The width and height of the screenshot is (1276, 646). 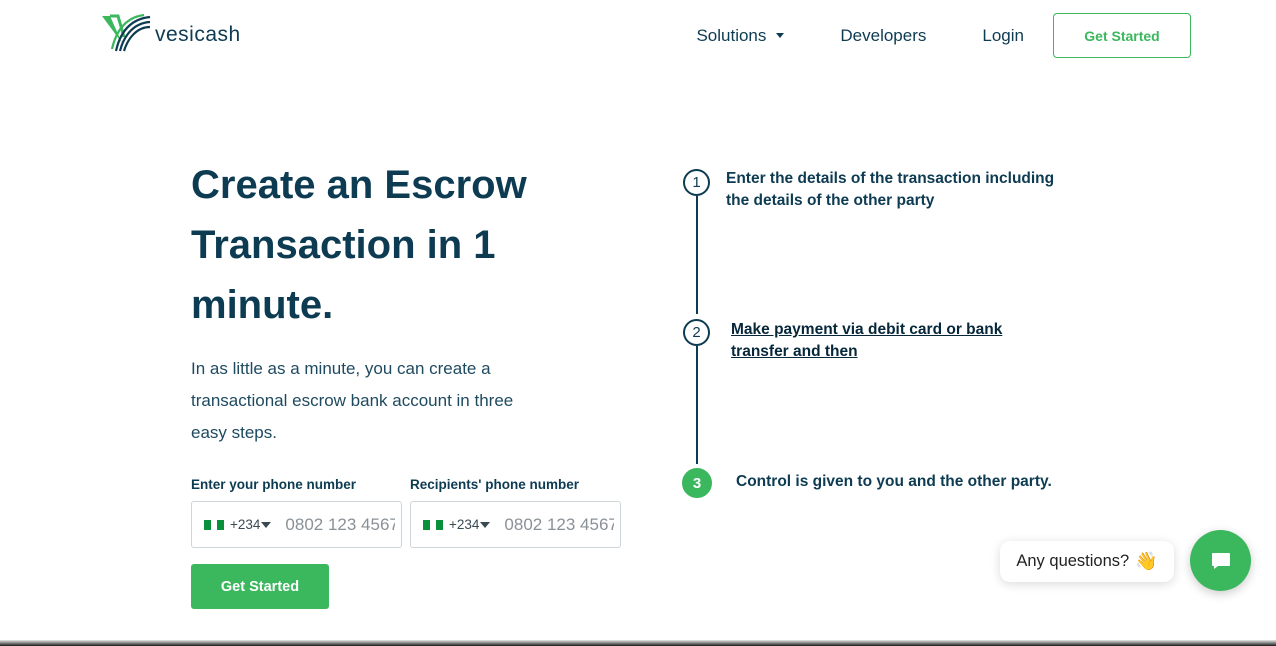 I want to click on nav-solutions-label: Solutions, so click(x=731, y=35).